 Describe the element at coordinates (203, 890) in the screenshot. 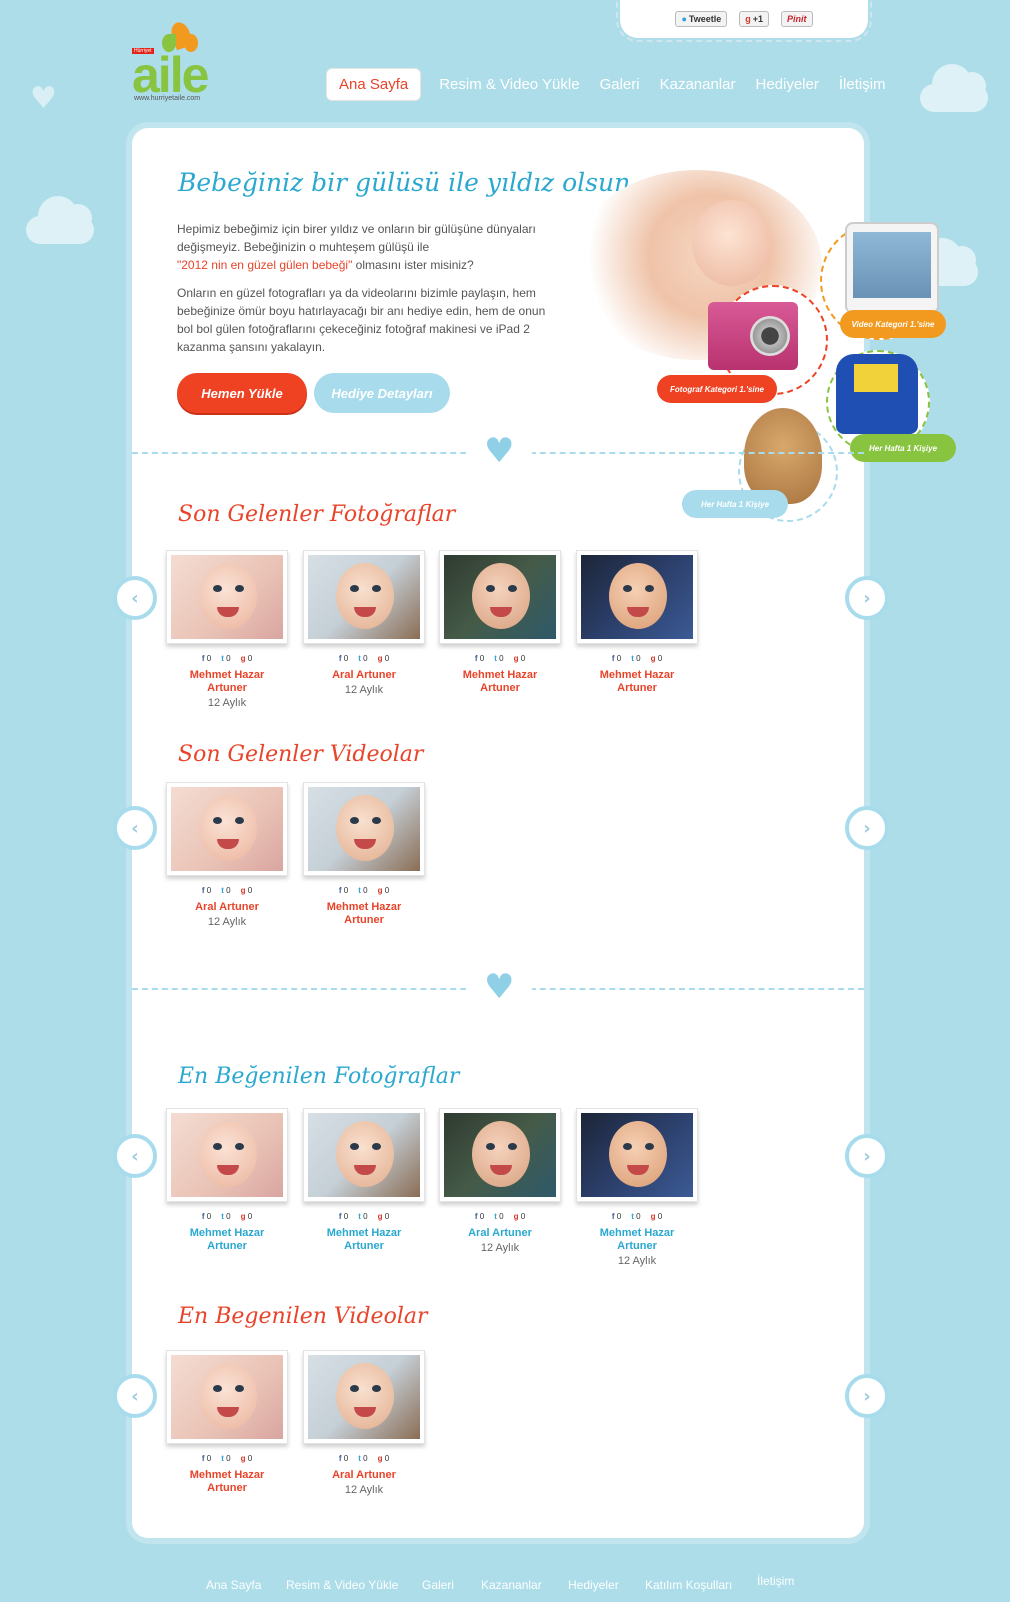

I see `facebook-icon: f` at that location.